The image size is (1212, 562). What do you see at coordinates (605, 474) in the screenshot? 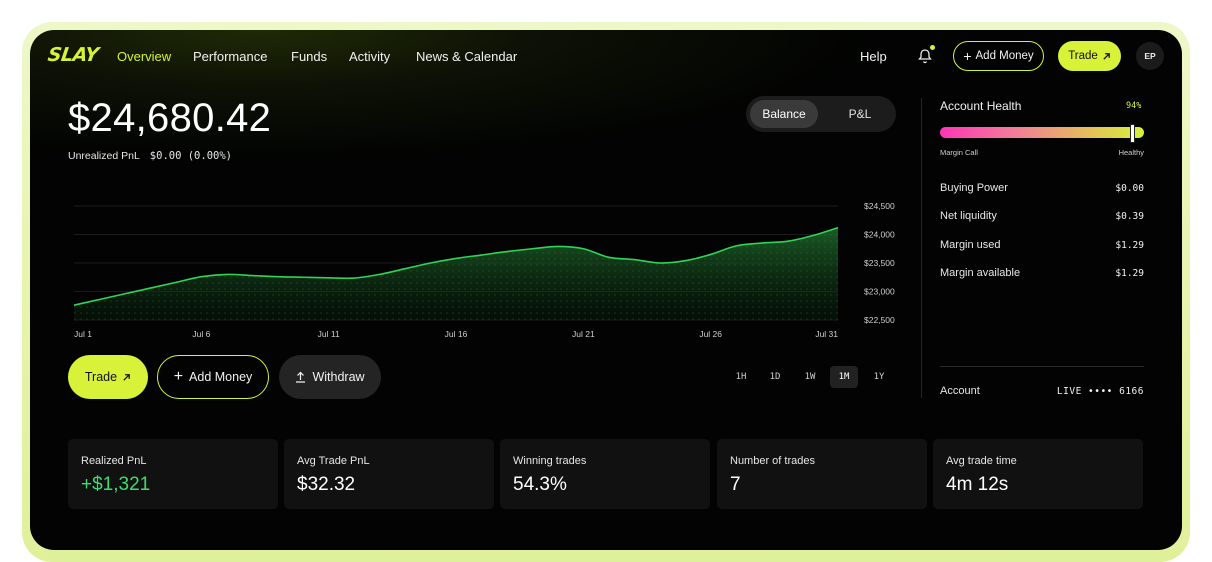
I see `stat-card-winning-trades: Winning trades 54.3%` at bounding box center [605, 474].